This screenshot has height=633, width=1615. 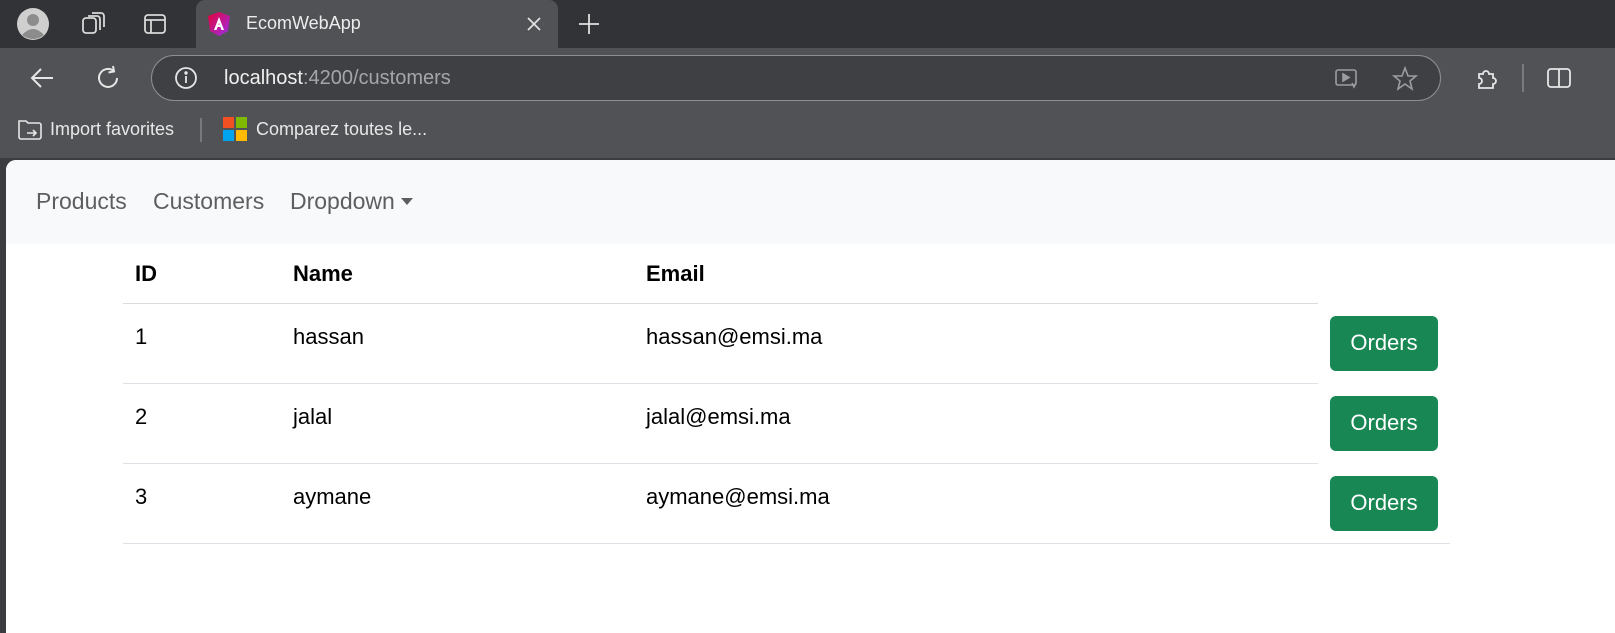 I want to click on profile-avatar-icon, so click(x=33, y=24).